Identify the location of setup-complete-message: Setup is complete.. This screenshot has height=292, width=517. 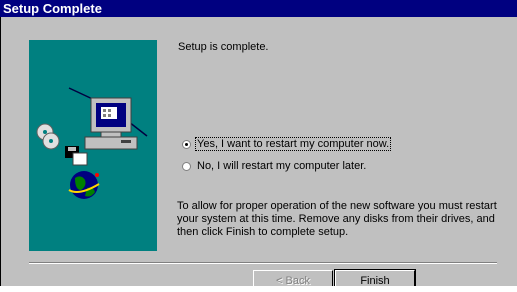
(223, 47).